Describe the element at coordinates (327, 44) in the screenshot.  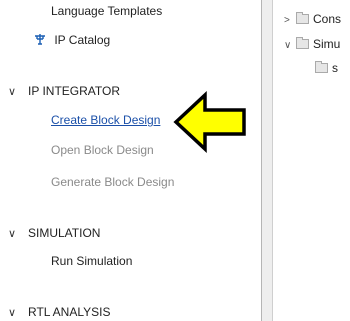
I see `tree-item-label: Simu` at that location.